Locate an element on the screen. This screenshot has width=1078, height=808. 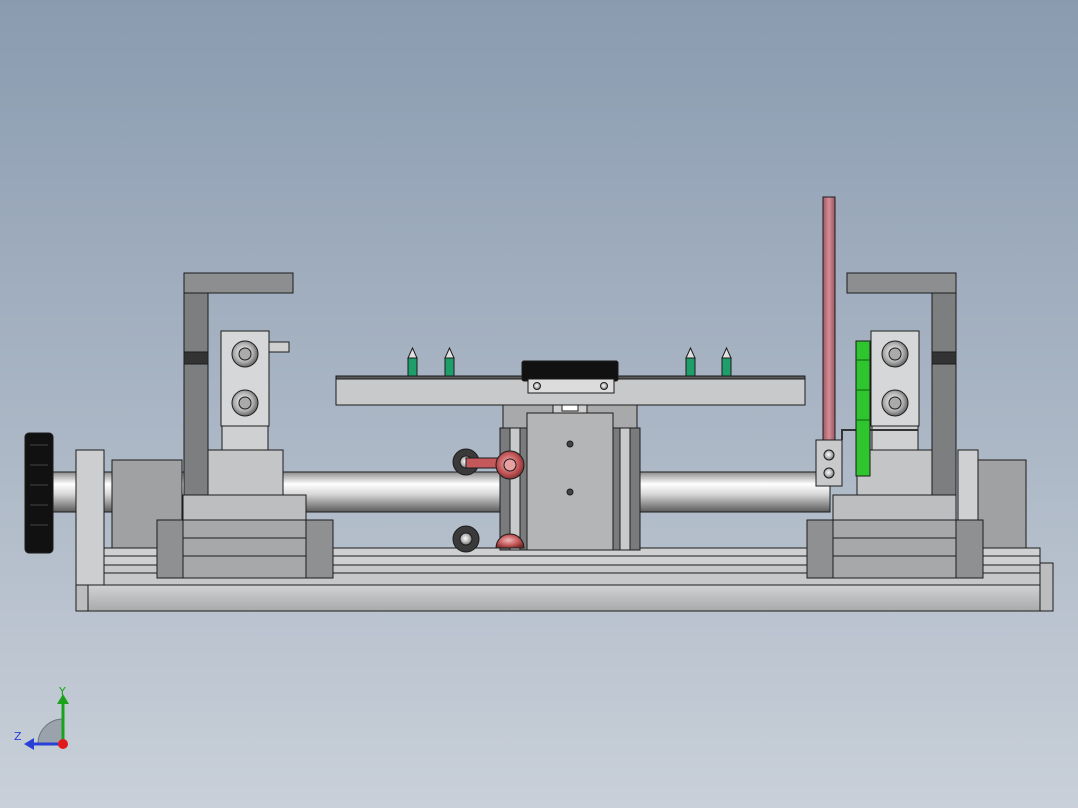
green-spring is located at coordinates (863, 408).